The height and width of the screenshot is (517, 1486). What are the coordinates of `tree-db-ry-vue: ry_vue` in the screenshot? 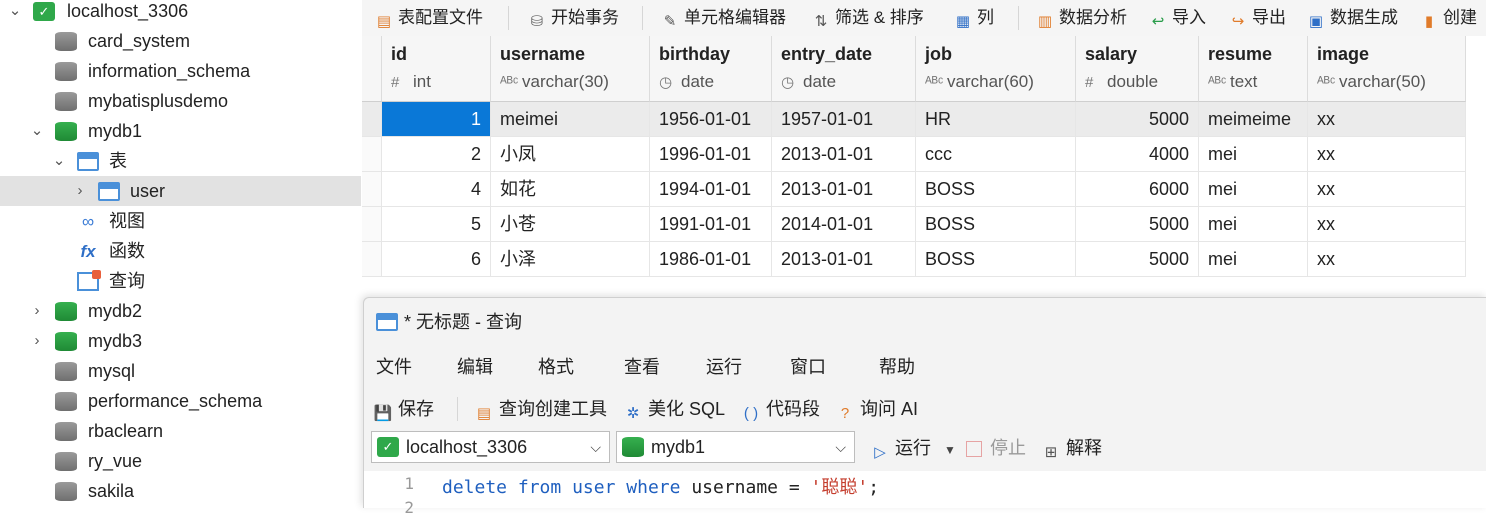 It's located at (180, 461).